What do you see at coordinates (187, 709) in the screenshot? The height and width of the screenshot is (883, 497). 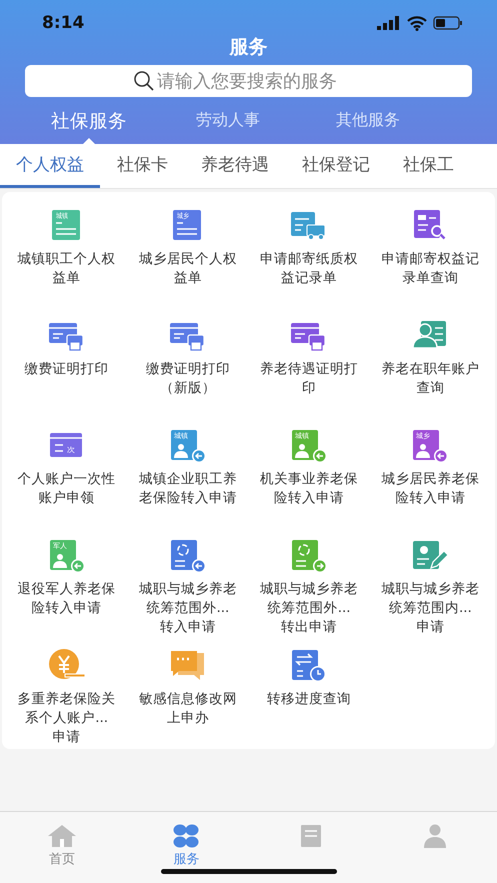 I see `service-label: 敏感信息修改网 上申办` at bounding box center [187, 709].